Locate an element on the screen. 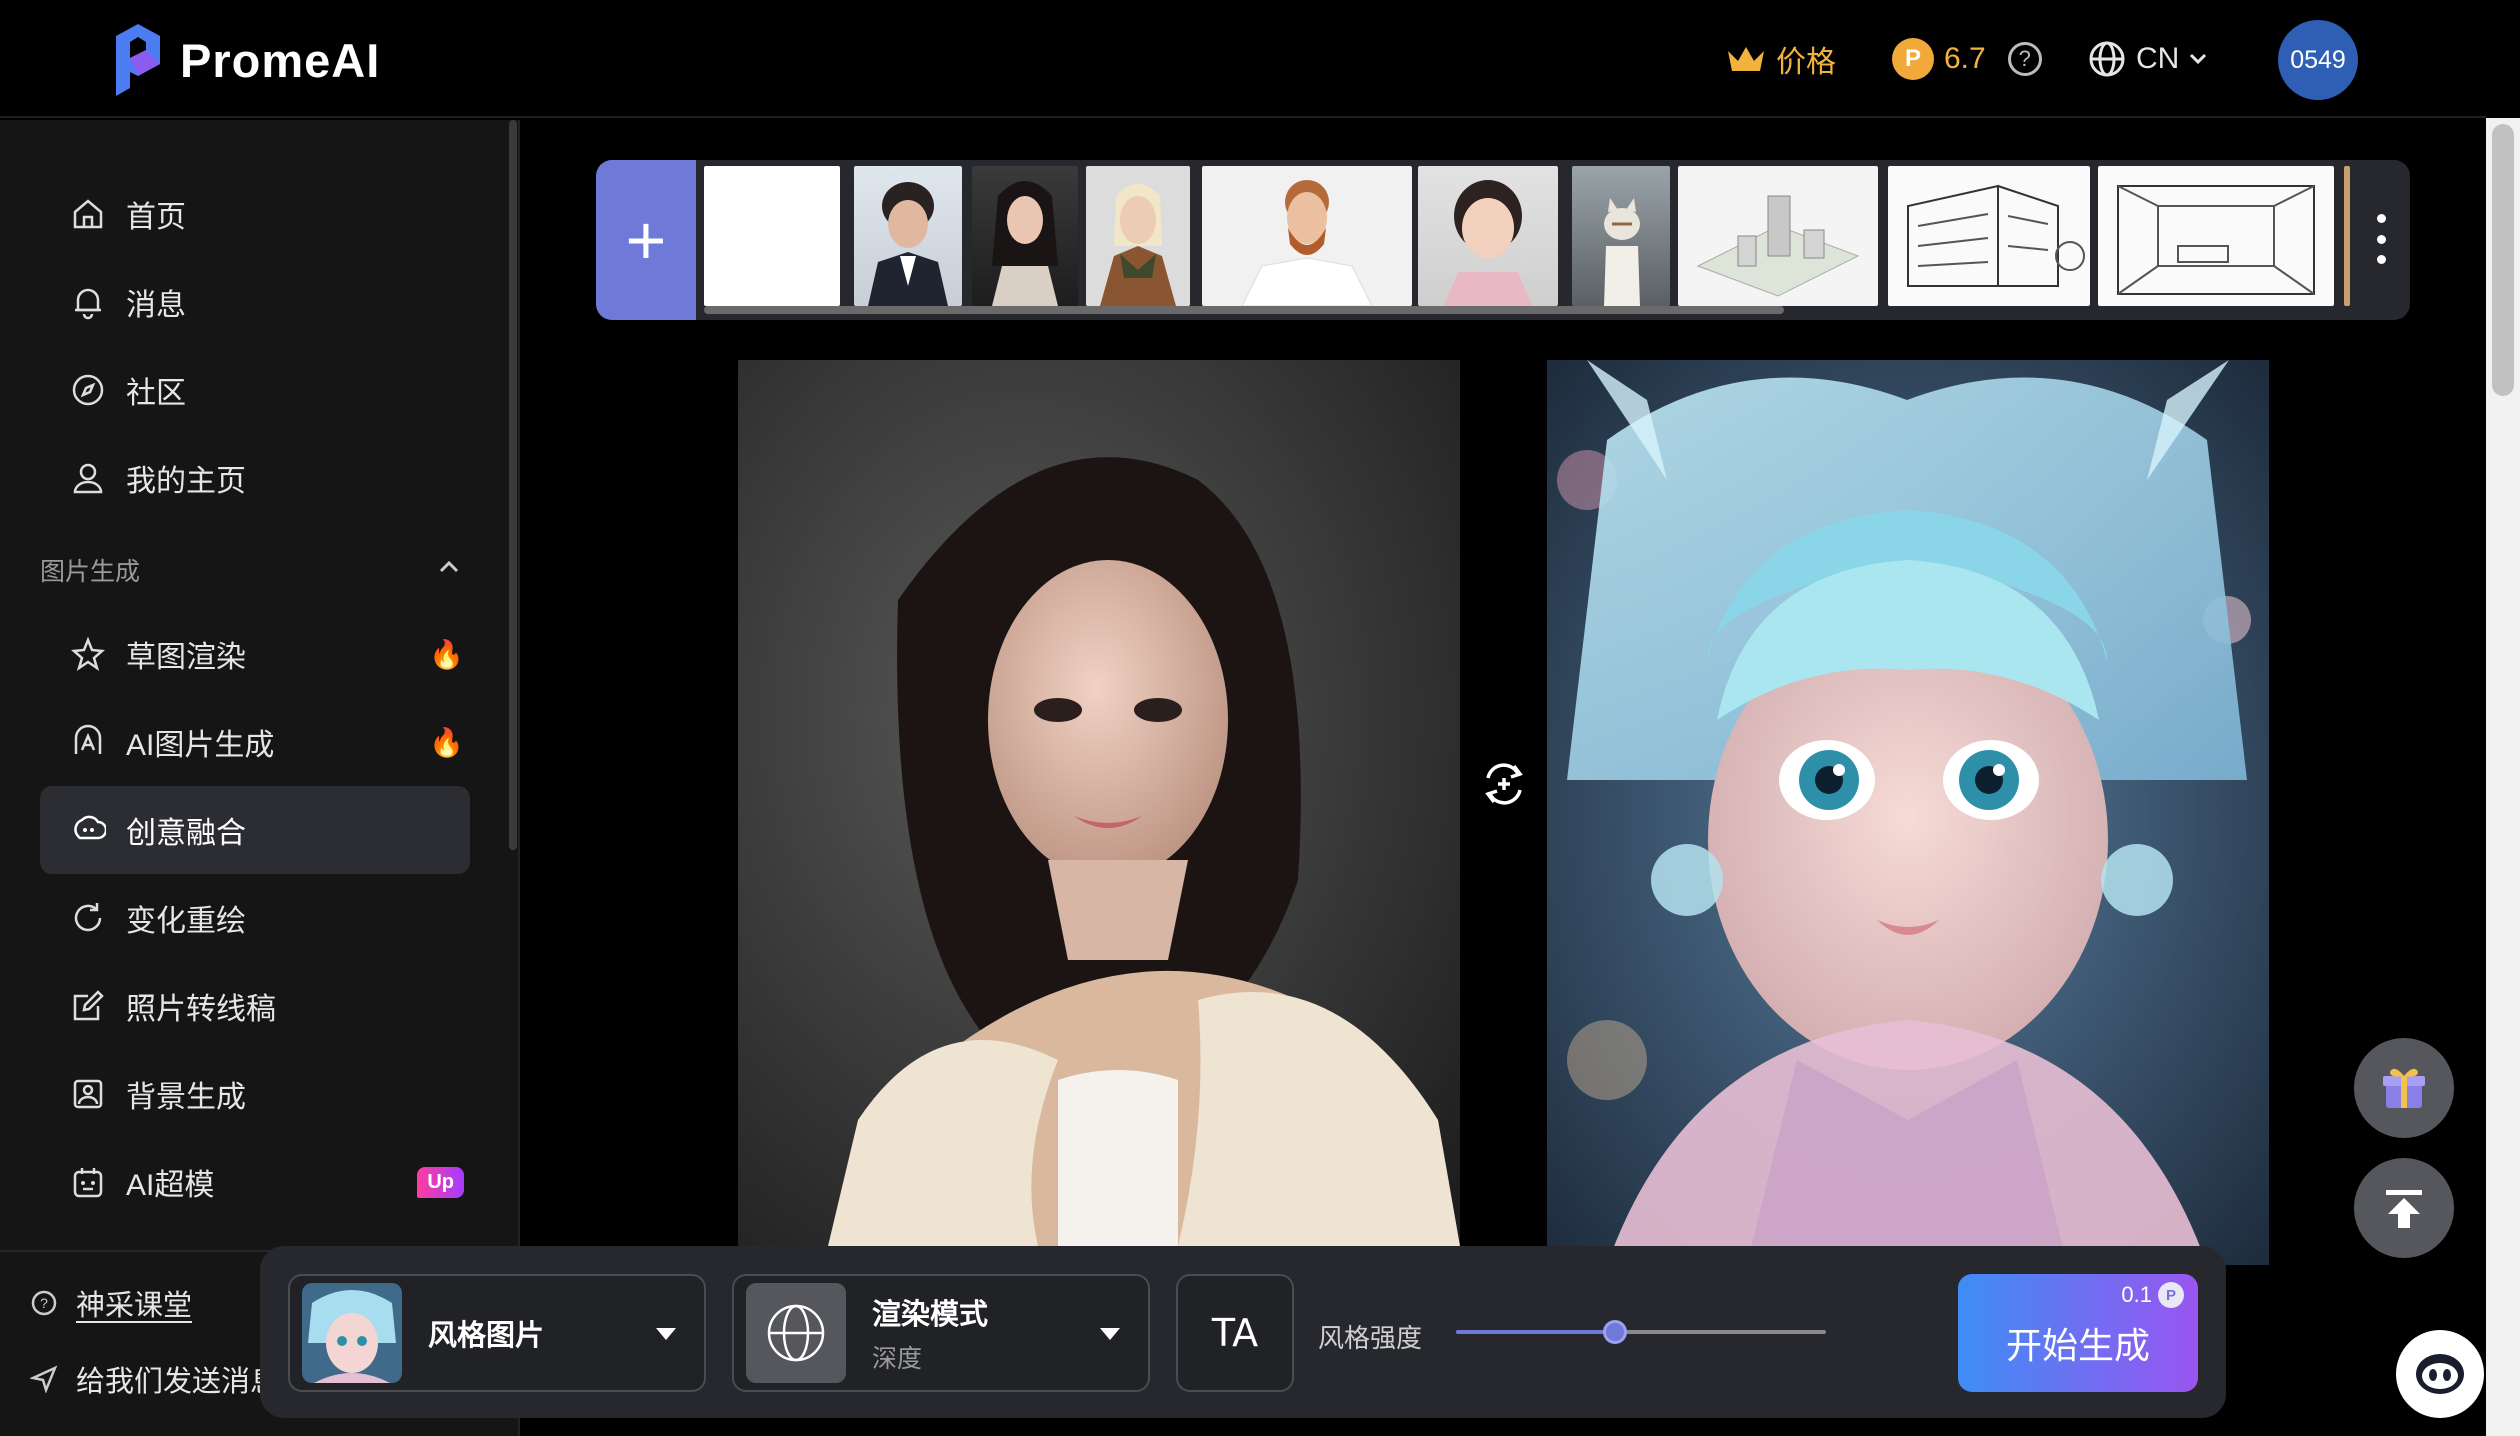 This screenshot has height=1436, width=2520. course-link: ? 神采课堂 is located at coordinates (111, 1303).